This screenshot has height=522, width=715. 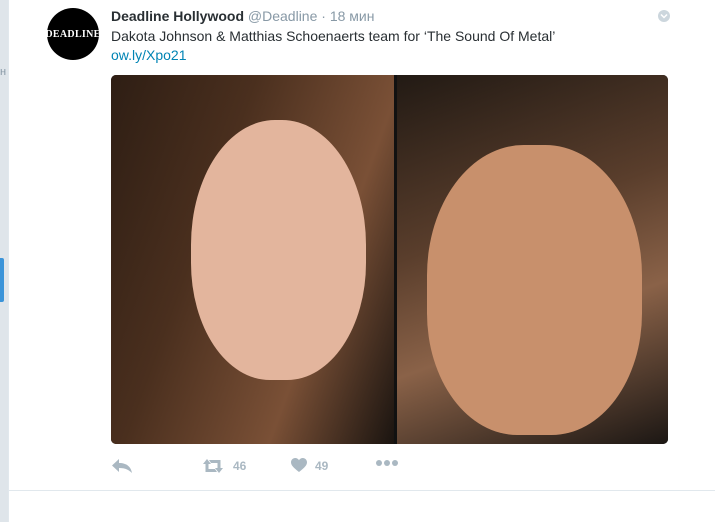 What do you see at coordinates (240, 466) in the screenshot?
I see `retweet-count: 46` at bounding box center [240, 466].